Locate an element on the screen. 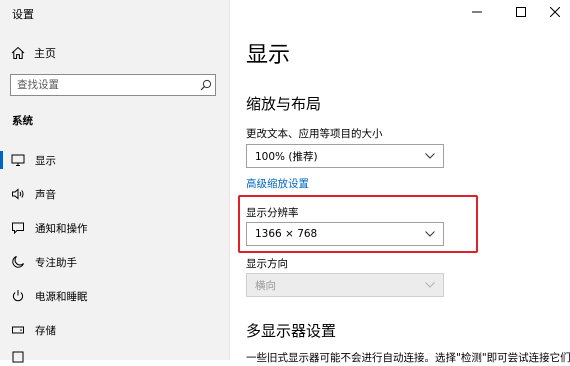 The height and width of the screenshot is (366, 570). sidebar-item-label: 电源和睡眠 is located at coordinates (61, 296).